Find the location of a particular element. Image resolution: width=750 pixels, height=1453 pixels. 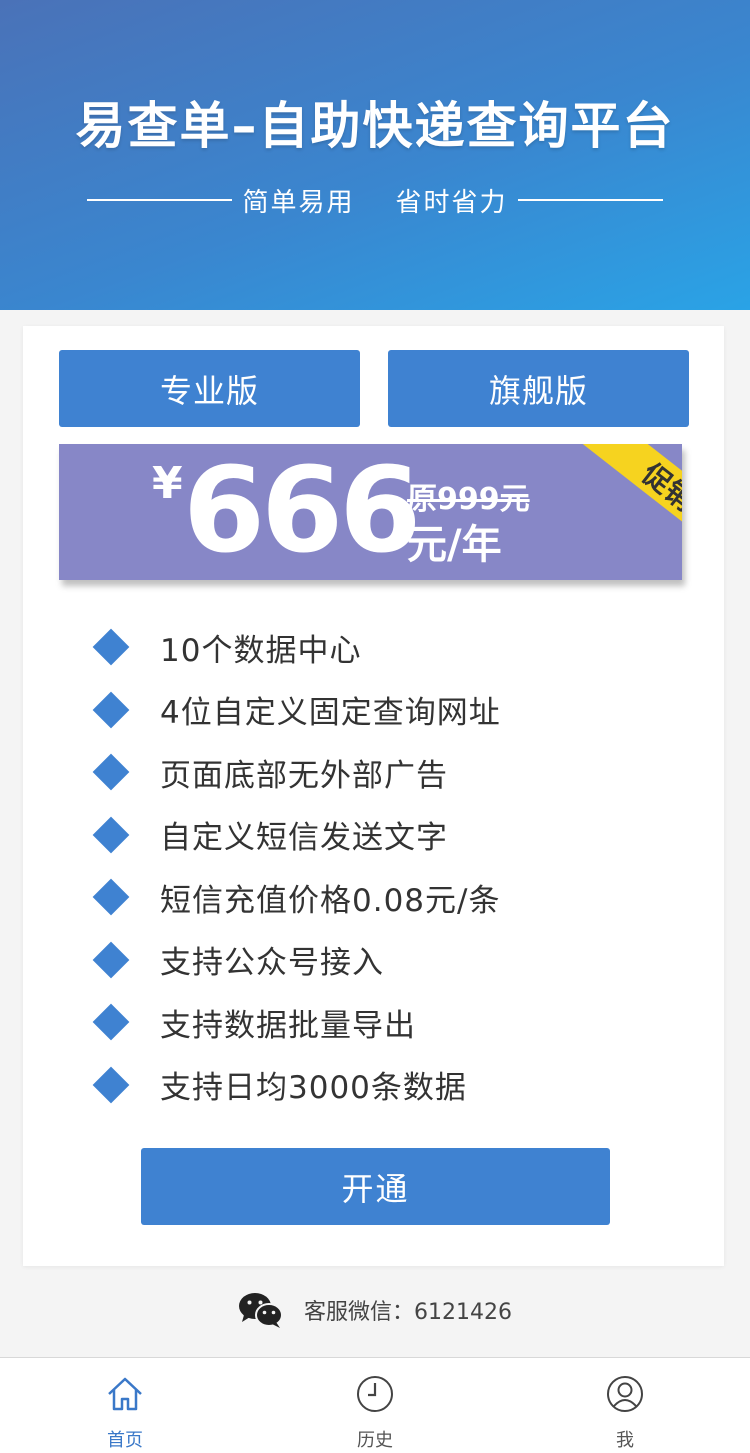

flagship-plan-button: 旗舰版 is located at coordinates (538, 388).